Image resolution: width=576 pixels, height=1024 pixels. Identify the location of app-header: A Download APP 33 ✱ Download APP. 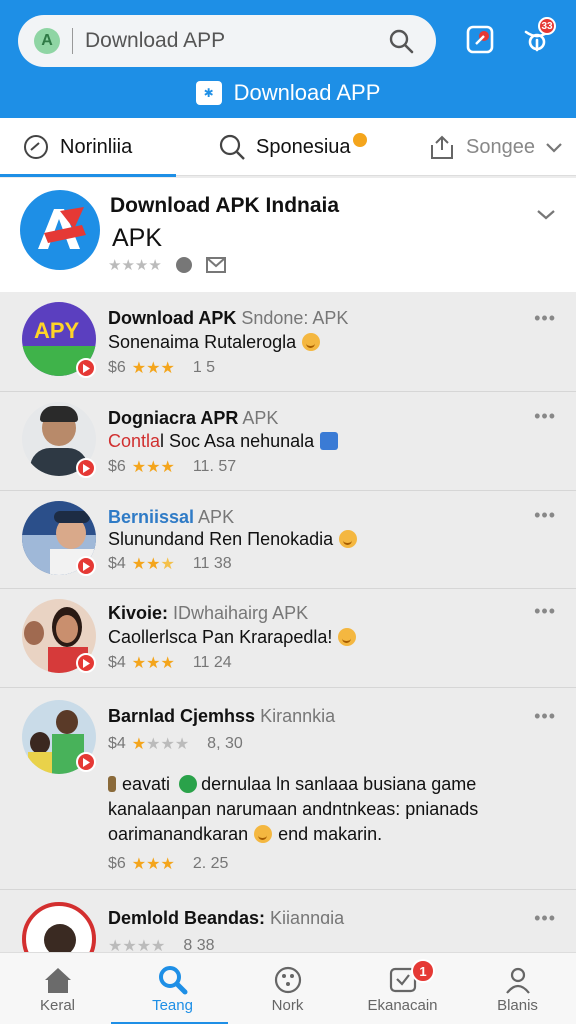
(288, 59).